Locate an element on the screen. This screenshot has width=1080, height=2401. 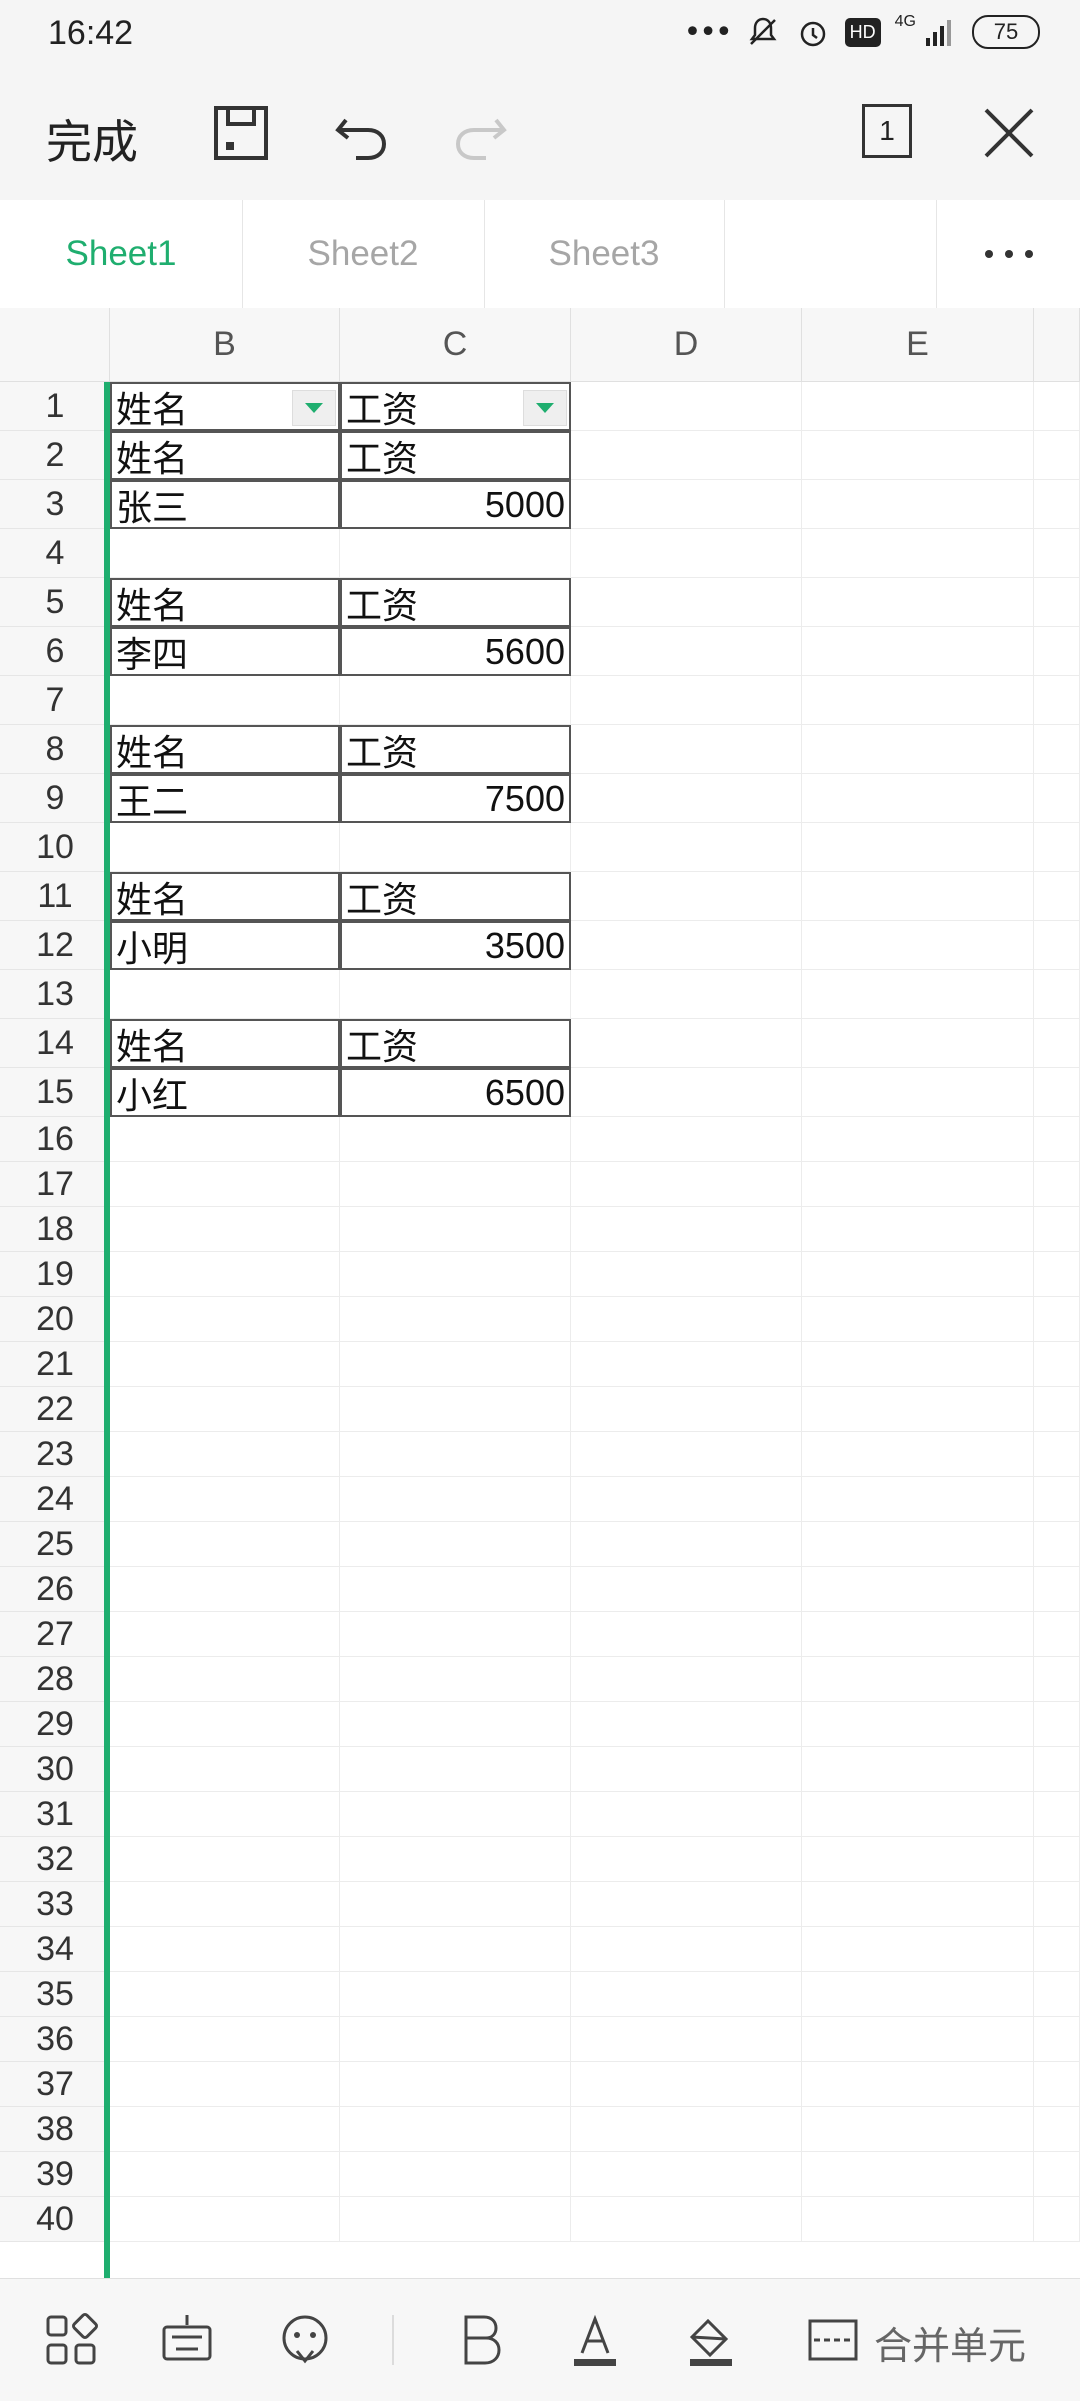
cell-b19 is located at coordinates (225, 1274).